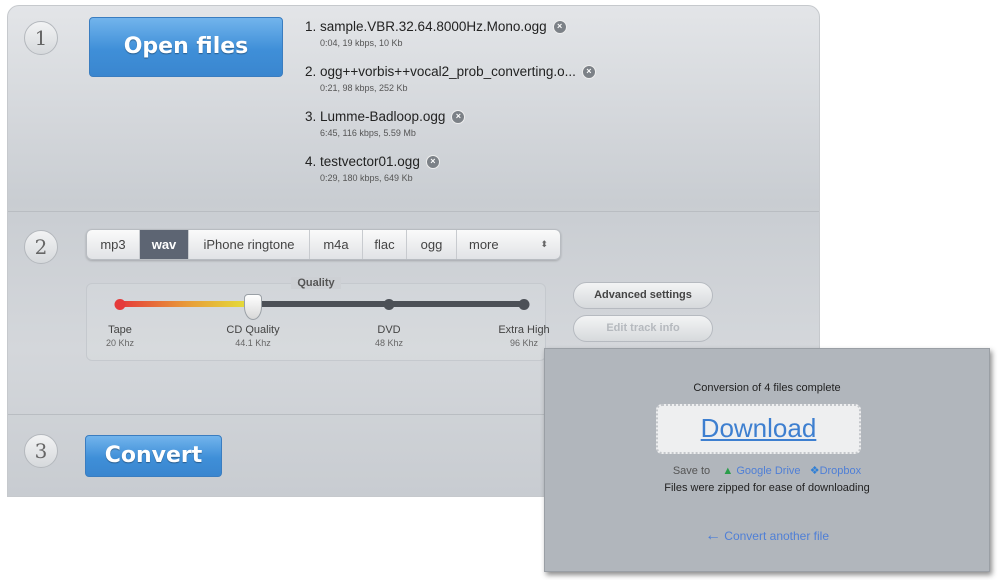 The width and height of the screenshot is (1000, 580). I want to click on quality-stop-label: Extra High 96 Khz, so click(523, 336).